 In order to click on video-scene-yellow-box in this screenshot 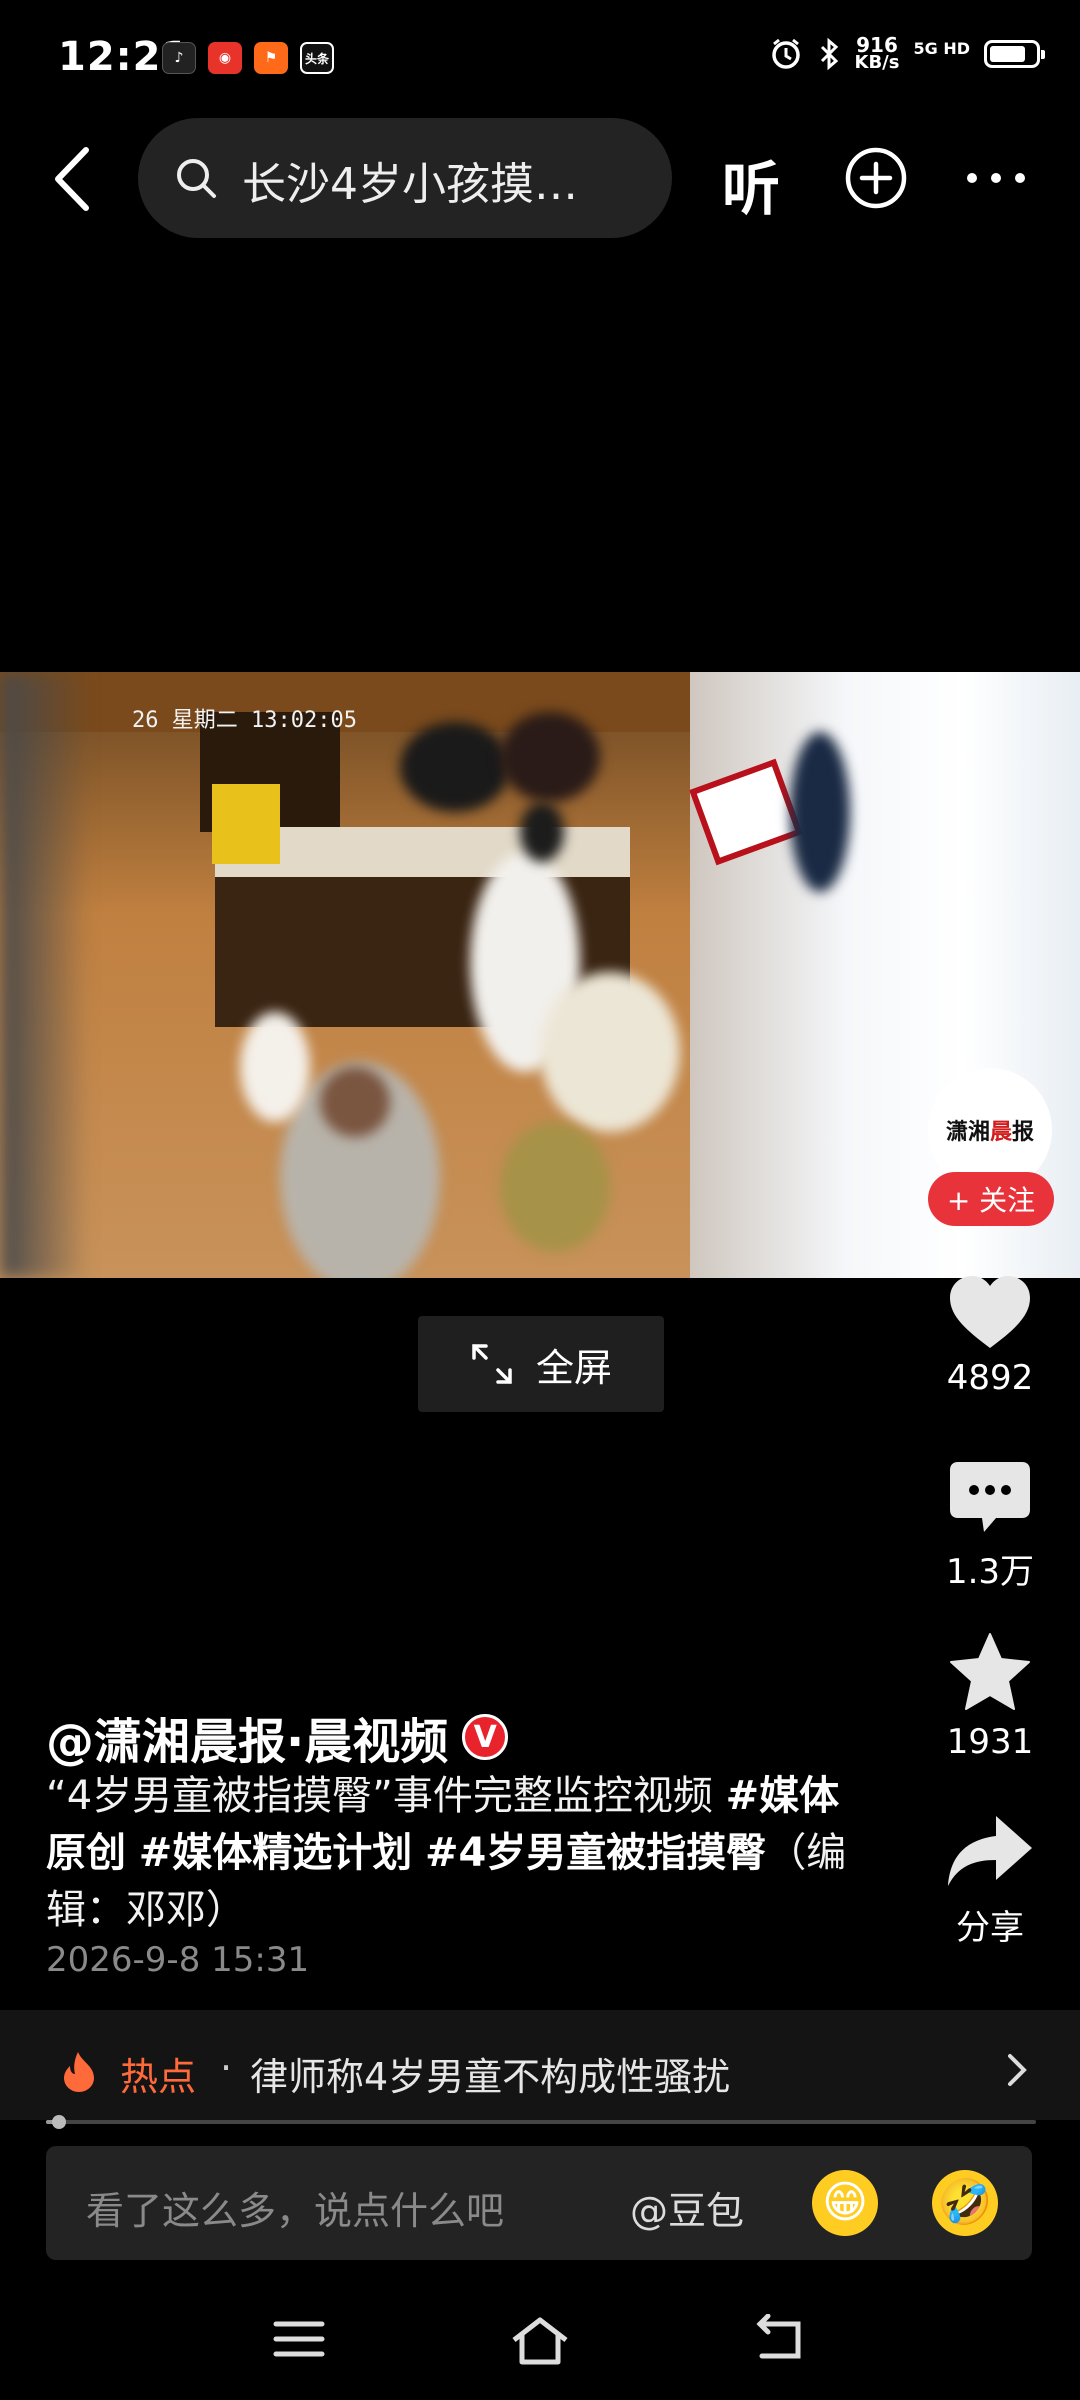, I will do `click(246, 824)`.